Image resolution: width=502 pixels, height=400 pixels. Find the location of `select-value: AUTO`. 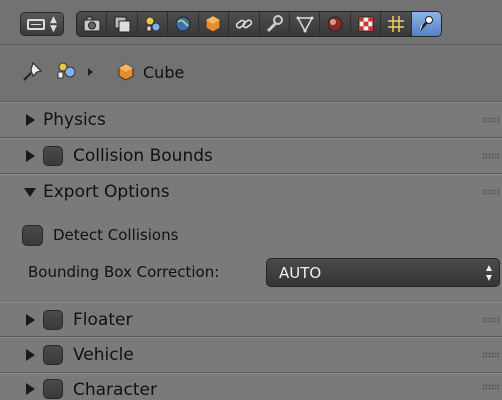

select-value: AUTO is located at coordinates (300, 273).